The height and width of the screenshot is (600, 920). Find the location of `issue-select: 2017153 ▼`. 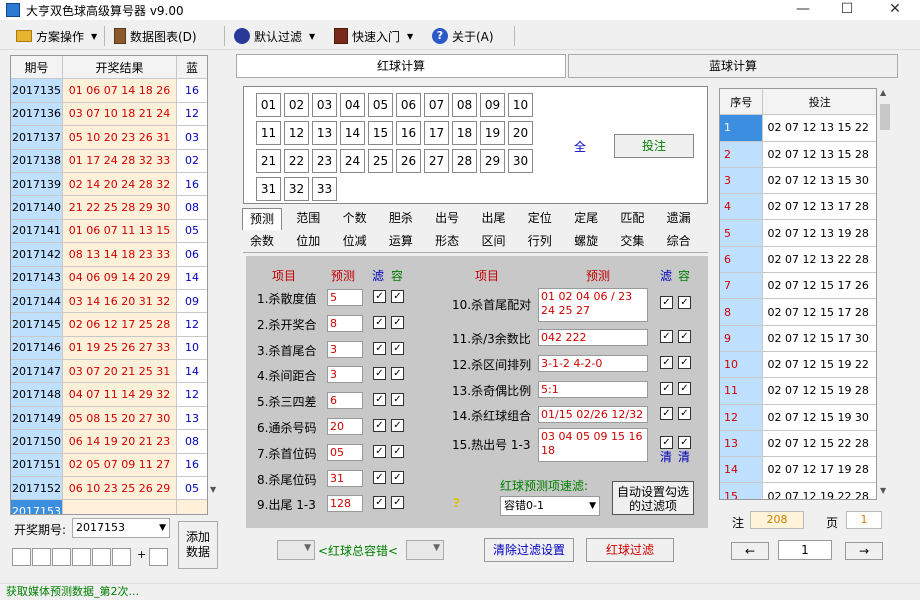

issue-select: 2017153 ▼ is located at coordinates (121, 528).